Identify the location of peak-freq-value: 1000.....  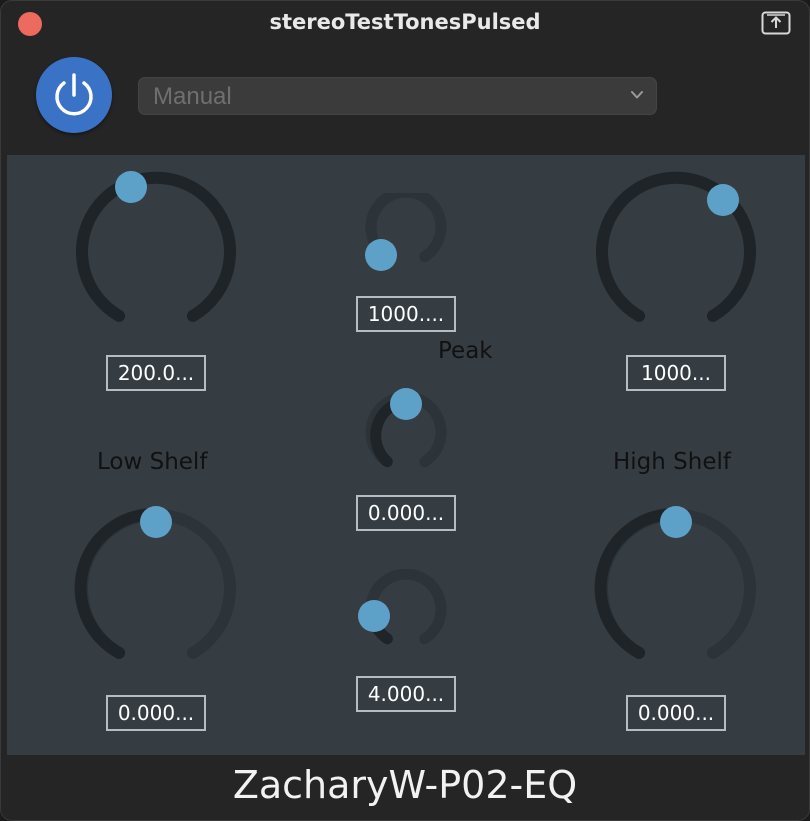
(406, 314).